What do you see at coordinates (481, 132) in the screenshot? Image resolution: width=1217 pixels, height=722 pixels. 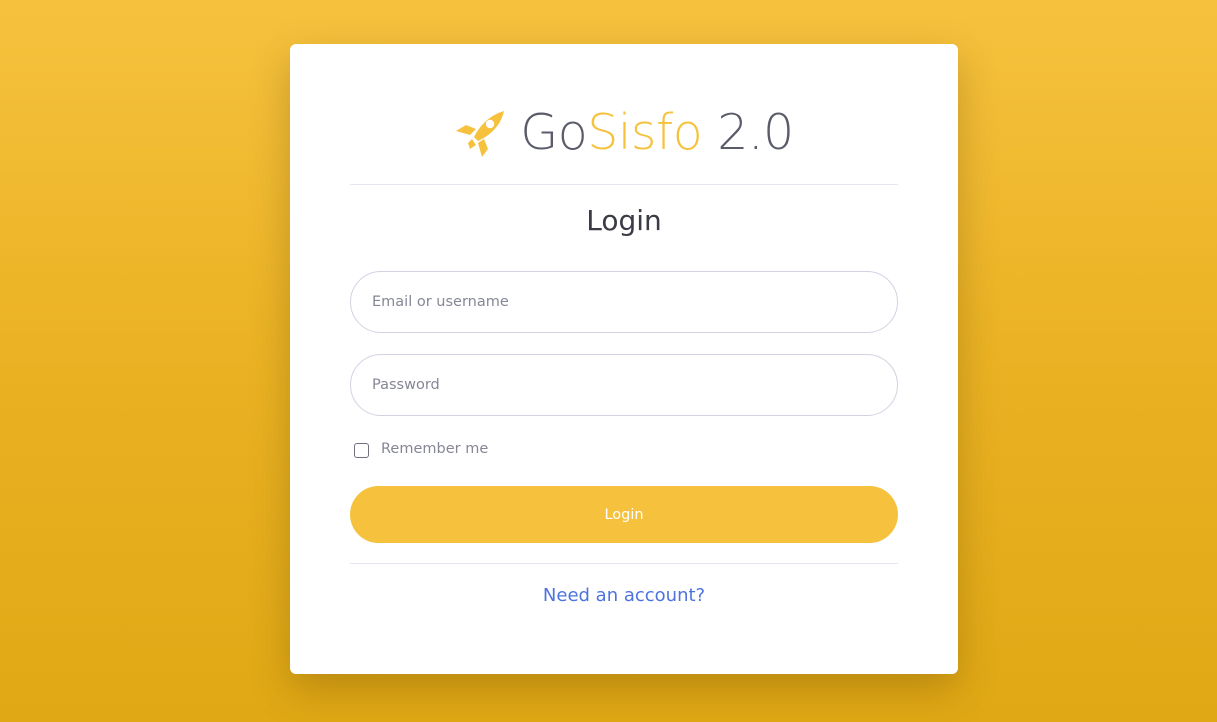 I see `rocket-icon` at bounding box center [481, 132].